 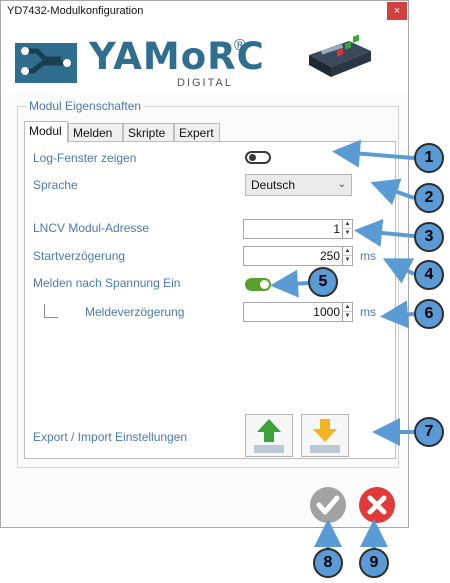 I want to click on callout-7: 7, so click(x=429, y=432).